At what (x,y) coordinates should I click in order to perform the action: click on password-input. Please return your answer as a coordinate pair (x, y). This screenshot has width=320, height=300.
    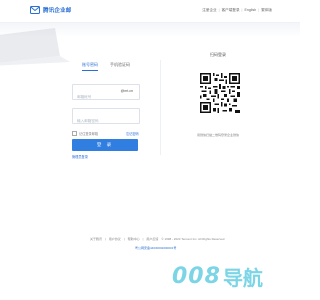
    Looking at the image, I should click on (106, 121).